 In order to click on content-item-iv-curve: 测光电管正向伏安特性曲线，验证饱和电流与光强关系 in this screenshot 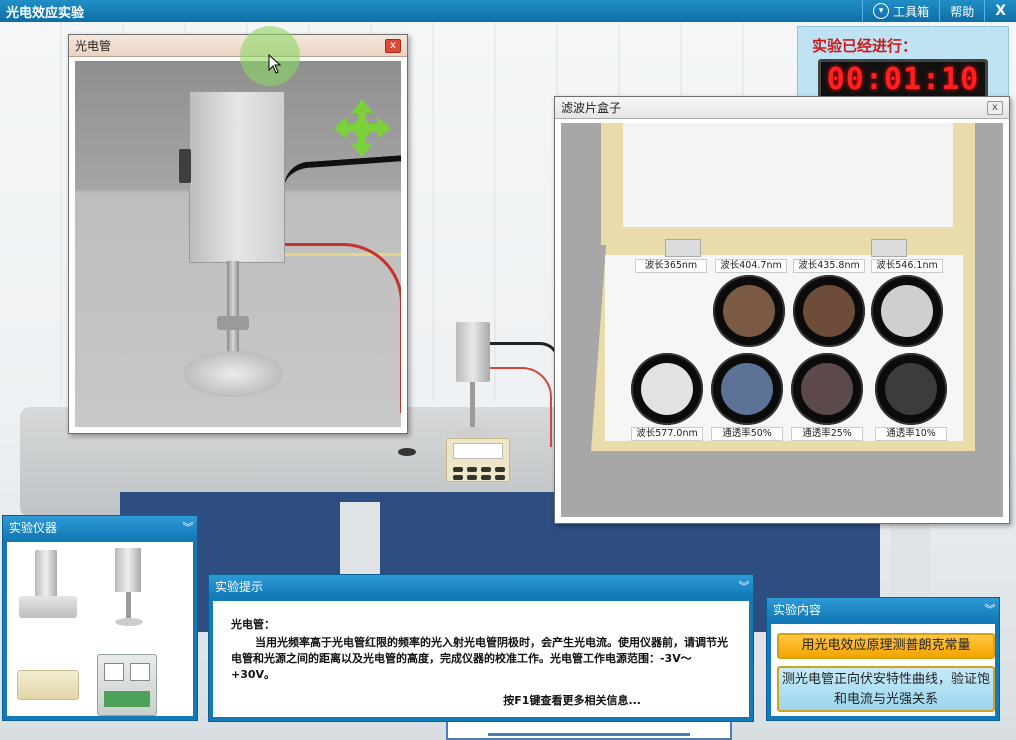, I will do `click(886, 689)`.